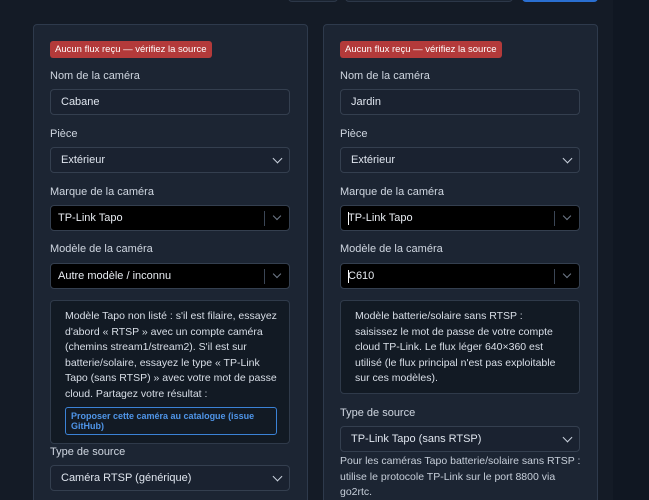 This screenshot has height=500, width=649. What do you see at coordinates (631, 250) in the screenshot?
I see `right-edge-panel` at bounding box center [631, 250].